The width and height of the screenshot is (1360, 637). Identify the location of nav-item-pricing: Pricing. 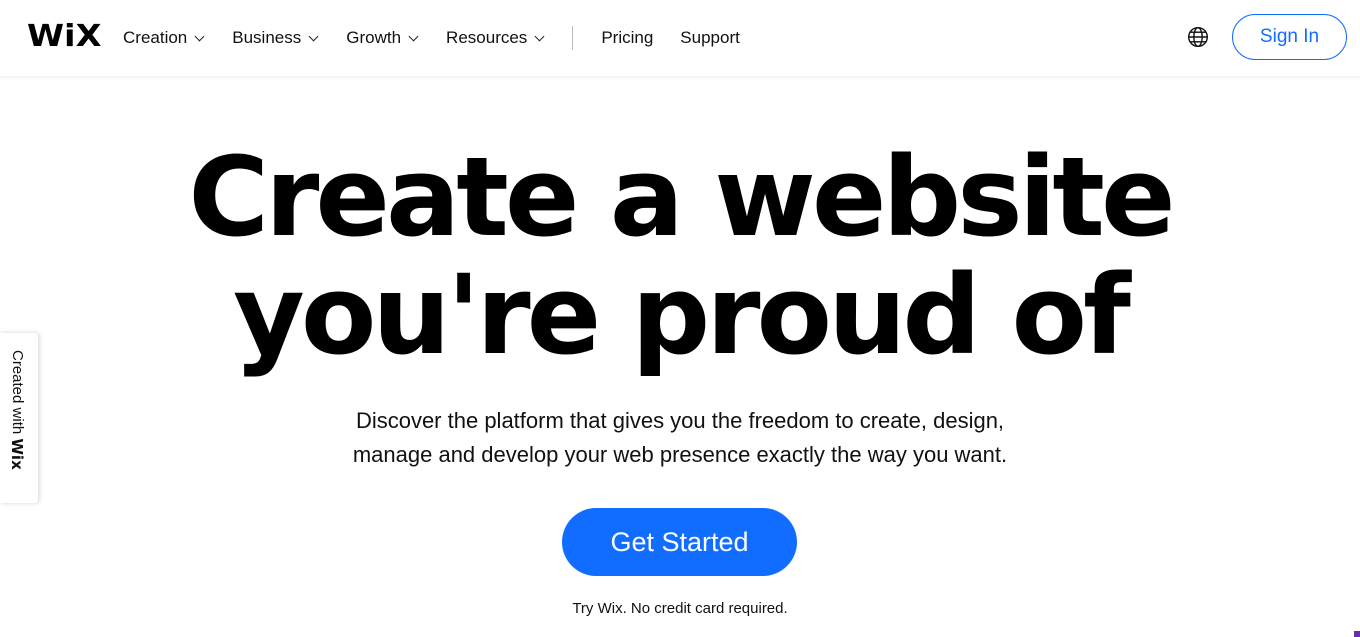
(627, 38).